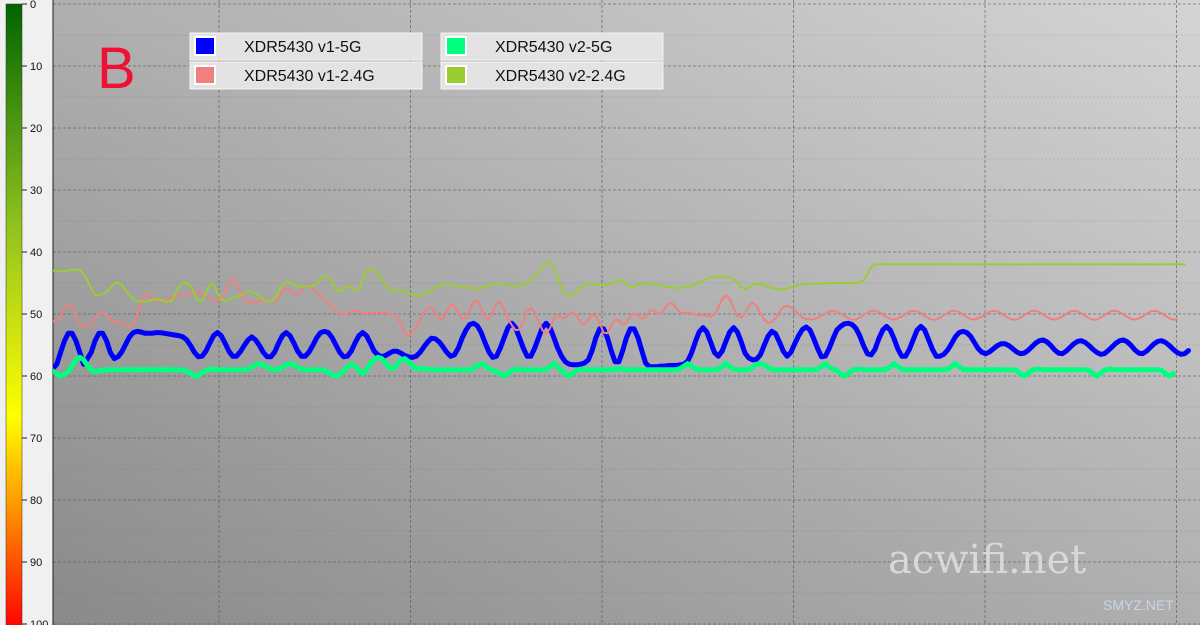 Image resolution: width=1200 pixels, height=625 pixels. I want to click on y-tick-label: 70, so click(36, 439).